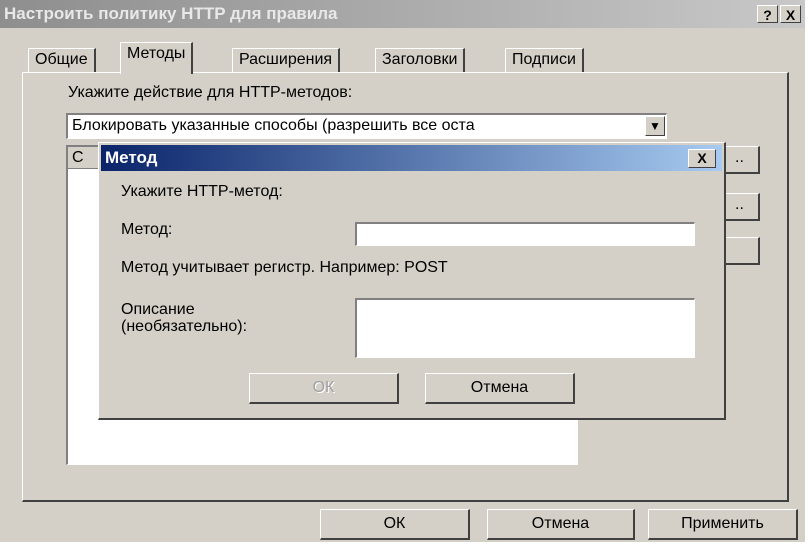 The height and width of the screenshot is (547, 808). I want to click on chevron-down-icon: ▼, so click(655, 126).